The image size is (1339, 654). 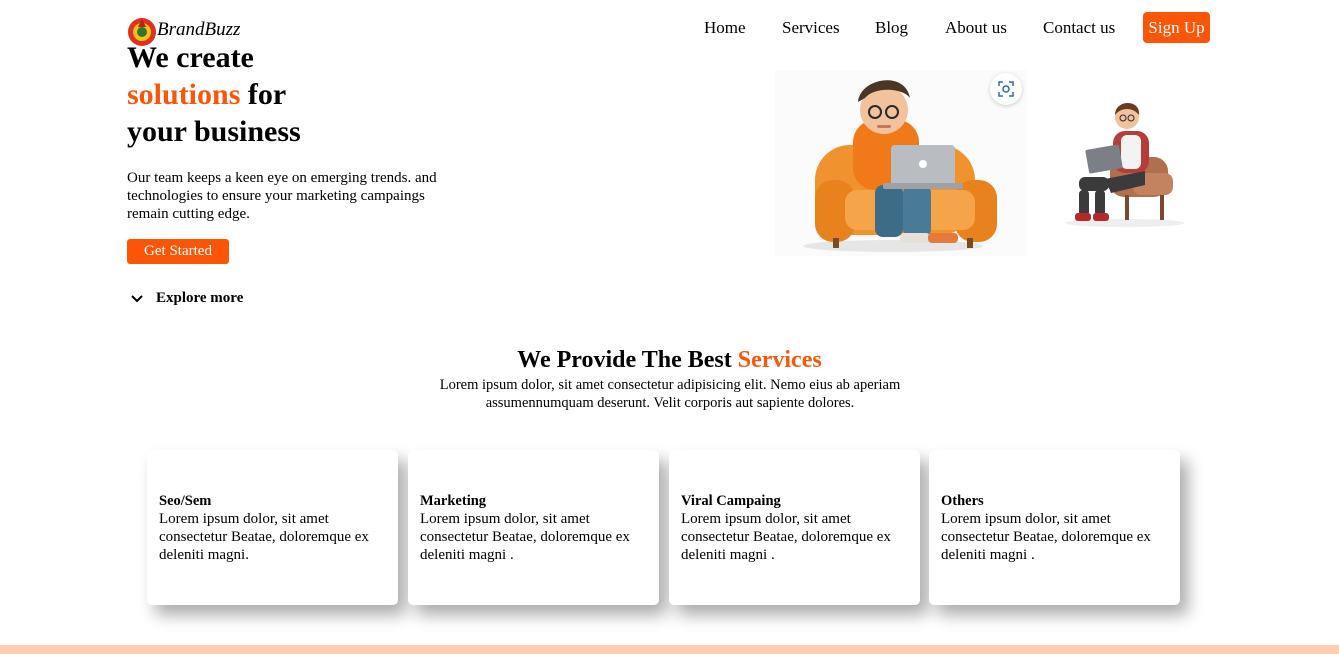 I want to click on service-card-title: Marketing, so click(x=453, y=501).